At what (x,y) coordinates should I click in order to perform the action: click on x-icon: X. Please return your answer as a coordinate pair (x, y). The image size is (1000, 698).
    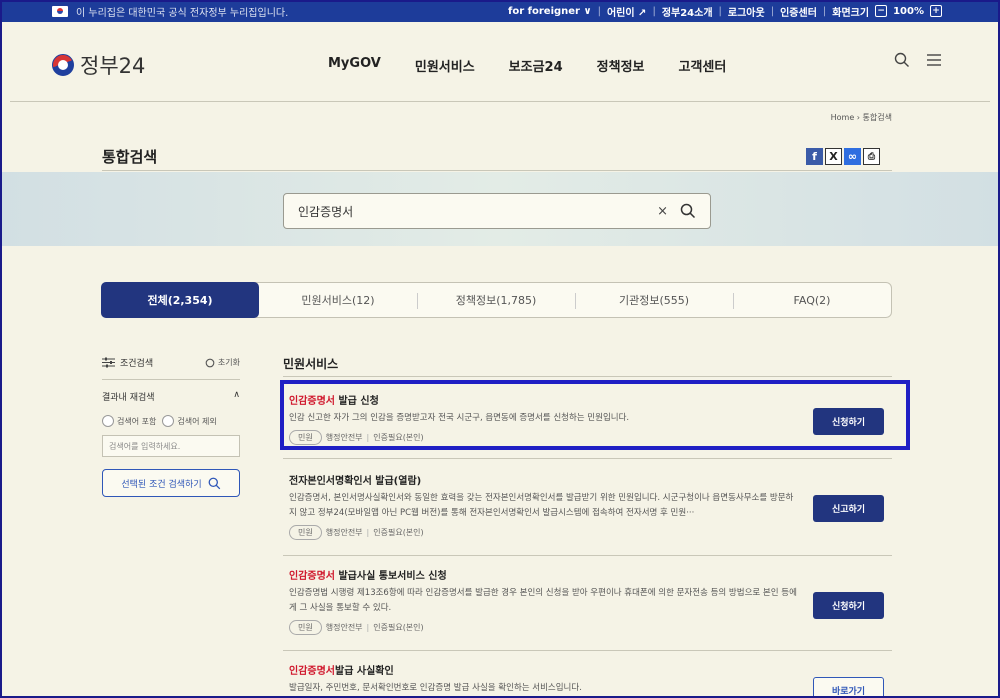
    Looking at the image, I should click on (833, 156).